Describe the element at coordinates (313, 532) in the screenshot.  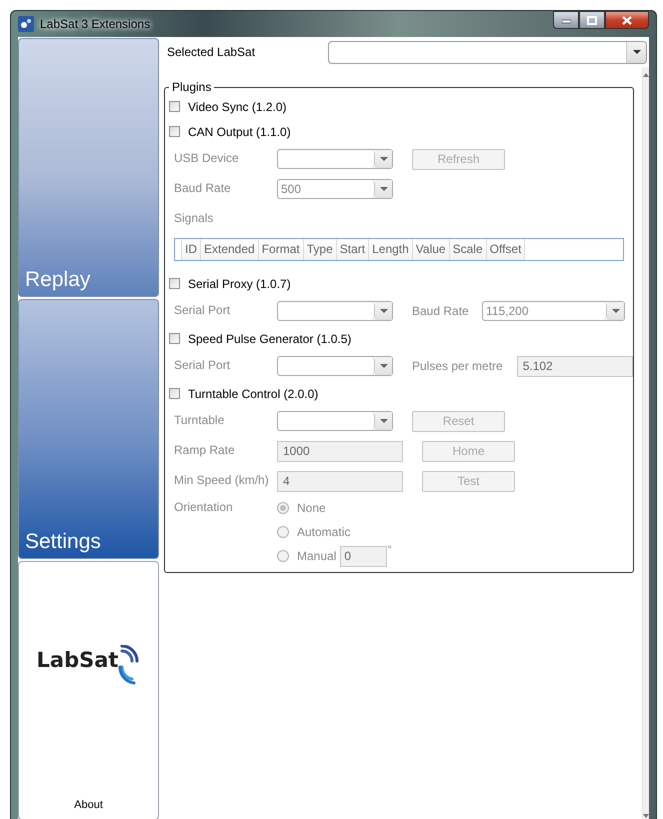
I see `radio-button: Automatic` at that location.